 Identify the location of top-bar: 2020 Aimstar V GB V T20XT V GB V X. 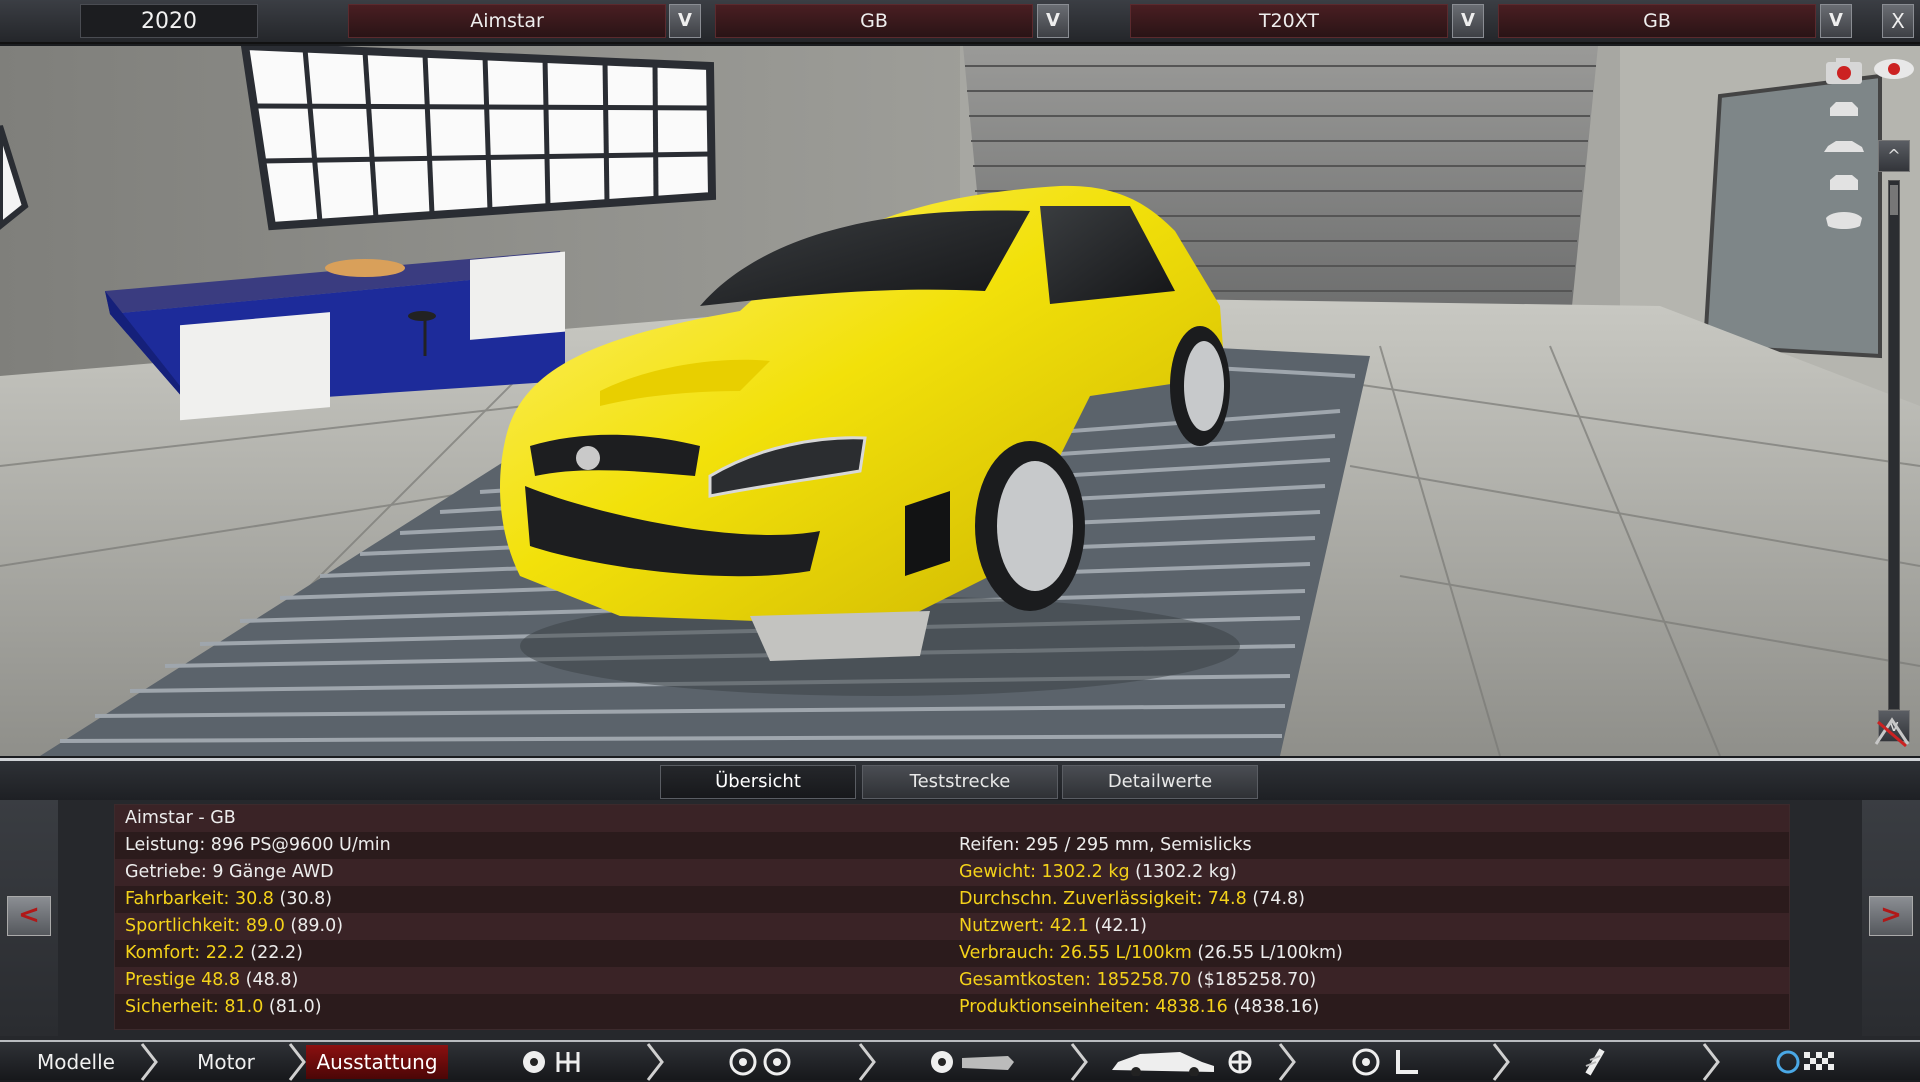
(960, 22).